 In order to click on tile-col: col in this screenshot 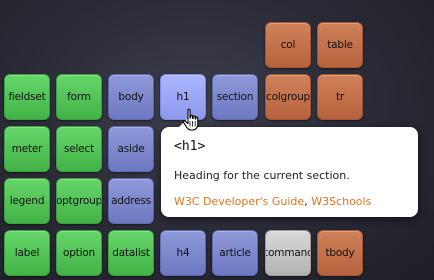, I will do `click(288, 45)`.